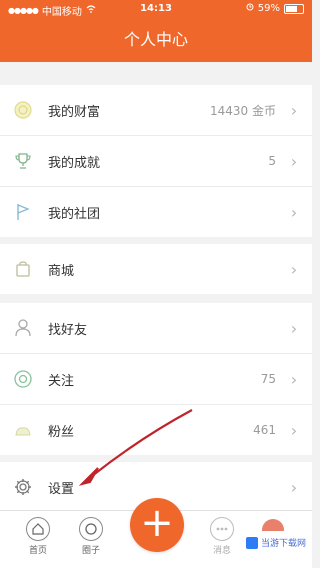 The image size is (320, 568). Describe the element at coordinates (74, 112) in the screenshot. I see `menu-row-label: 我的财富` at that location.